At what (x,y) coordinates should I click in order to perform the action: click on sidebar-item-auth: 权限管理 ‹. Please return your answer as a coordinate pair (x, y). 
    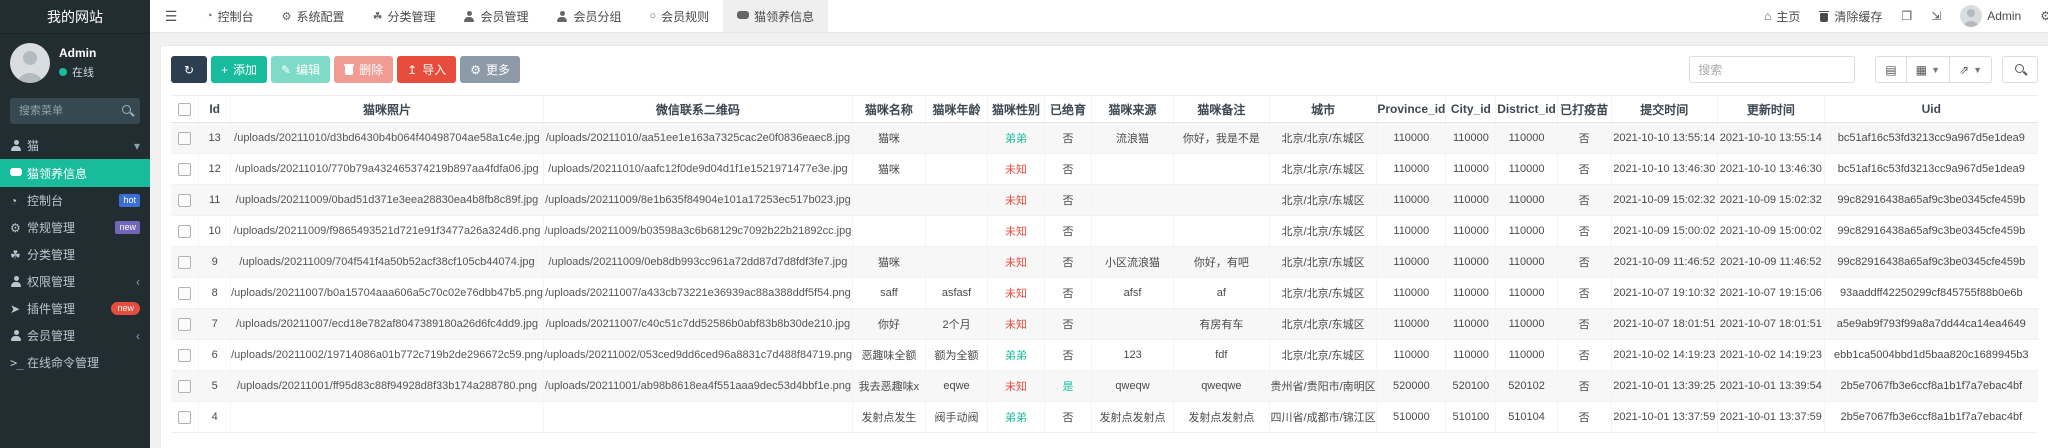
    Looking at the image, I should click on (75, 281).